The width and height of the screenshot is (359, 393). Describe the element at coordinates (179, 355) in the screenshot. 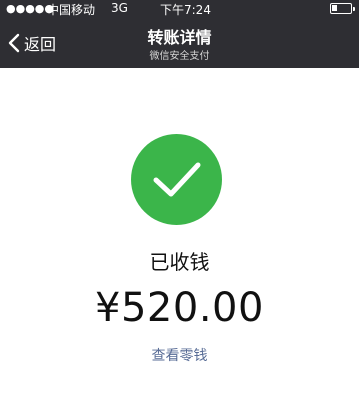

I see `view-change-link: 查看零钱` at that location.